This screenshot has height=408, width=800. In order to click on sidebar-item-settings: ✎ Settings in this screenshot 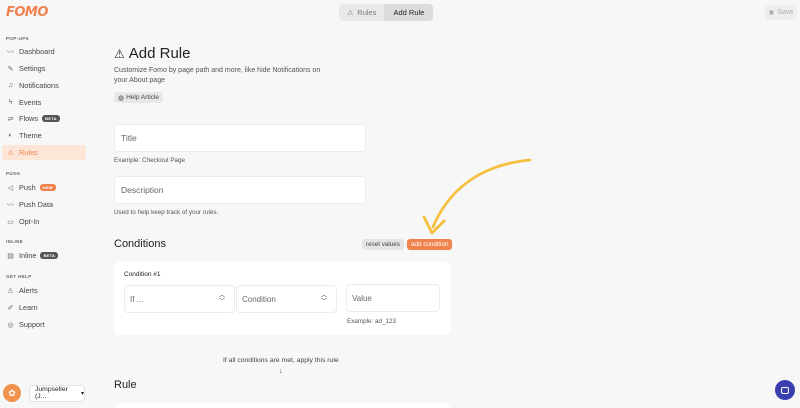, I will do `click(44, 68)`.